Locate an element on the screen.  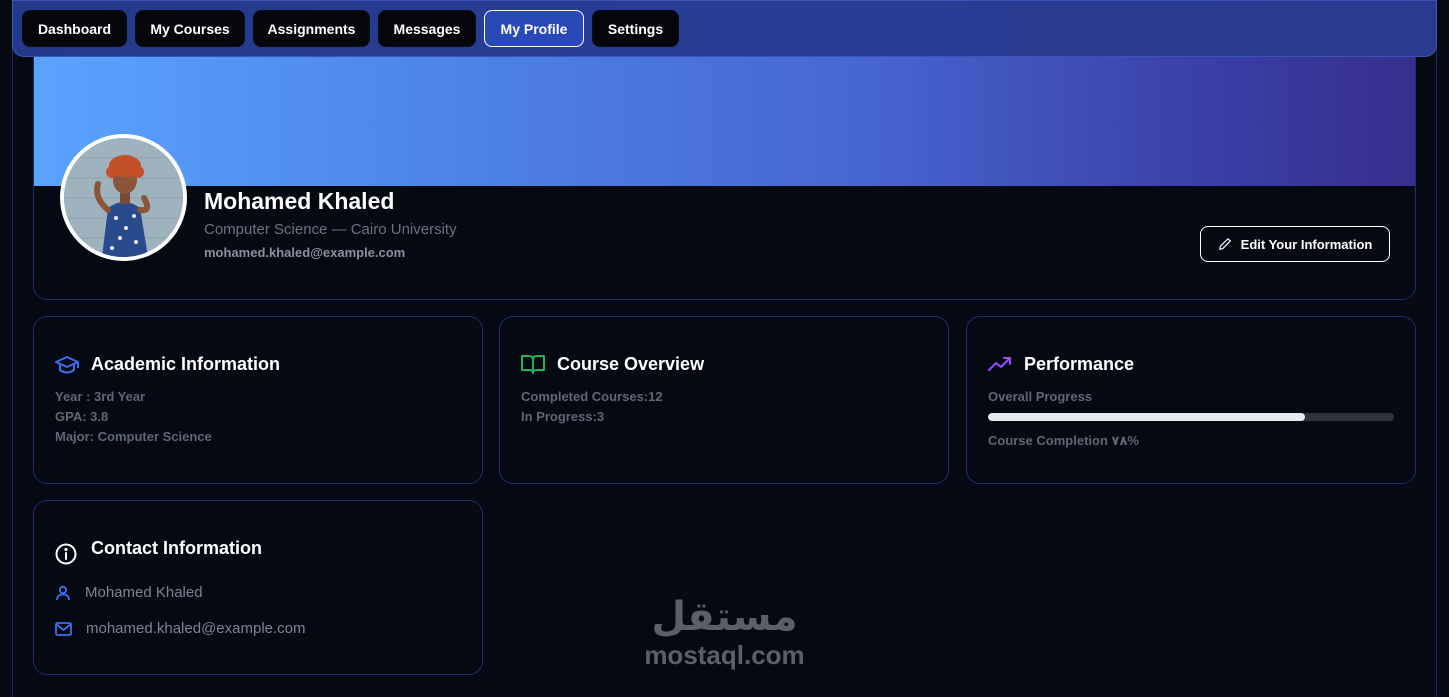
contact-email: mohamed.khaled@example.com is located at coordinates (196, 628).